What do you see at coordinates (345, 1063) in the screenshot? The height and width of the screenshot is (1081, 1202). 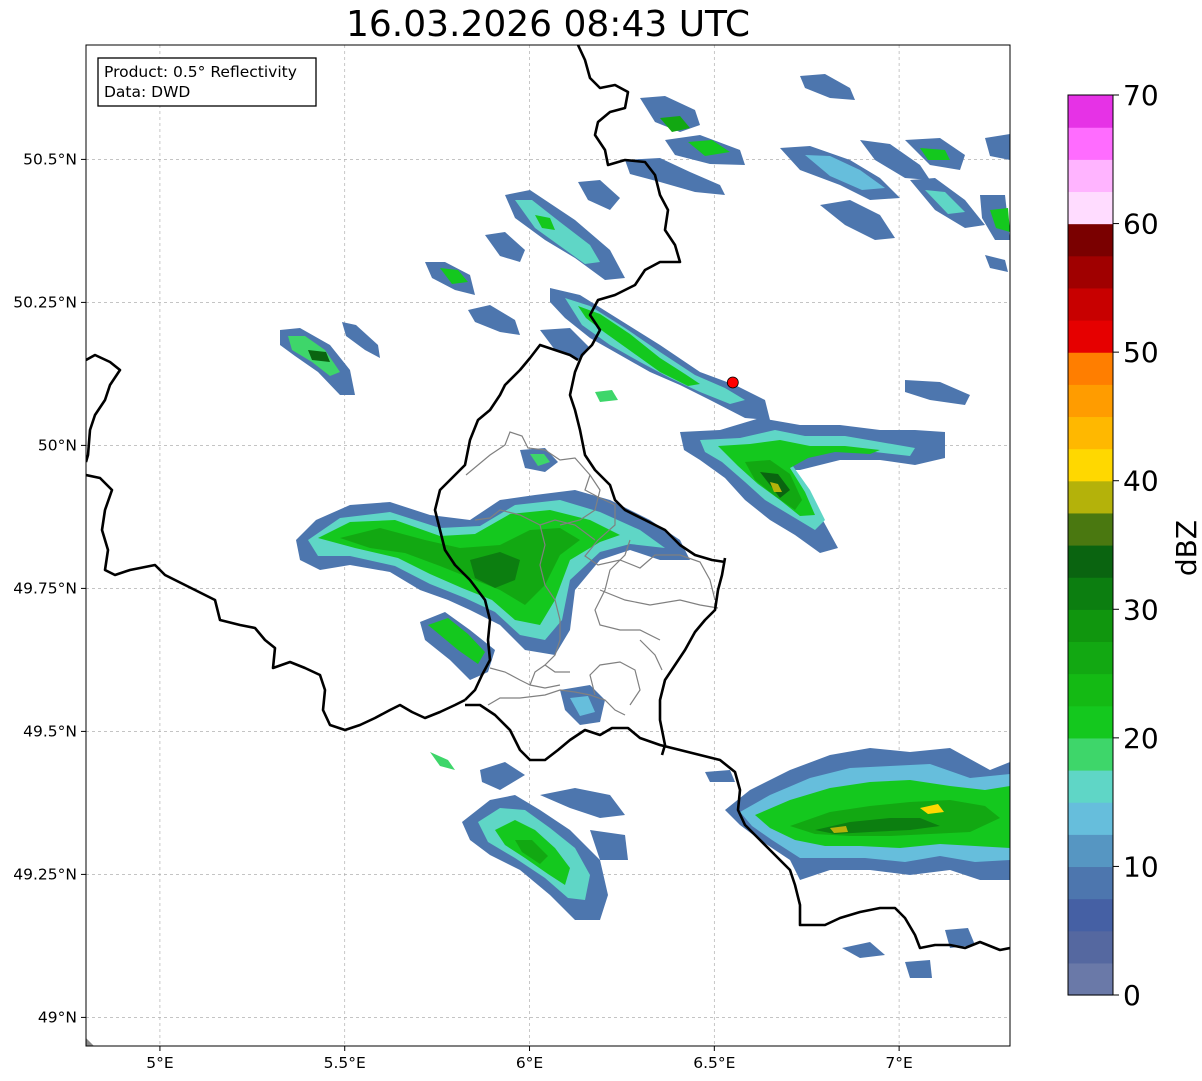 I see `x-tick-label: 5.5°E` at bounding box center [345, 1063].